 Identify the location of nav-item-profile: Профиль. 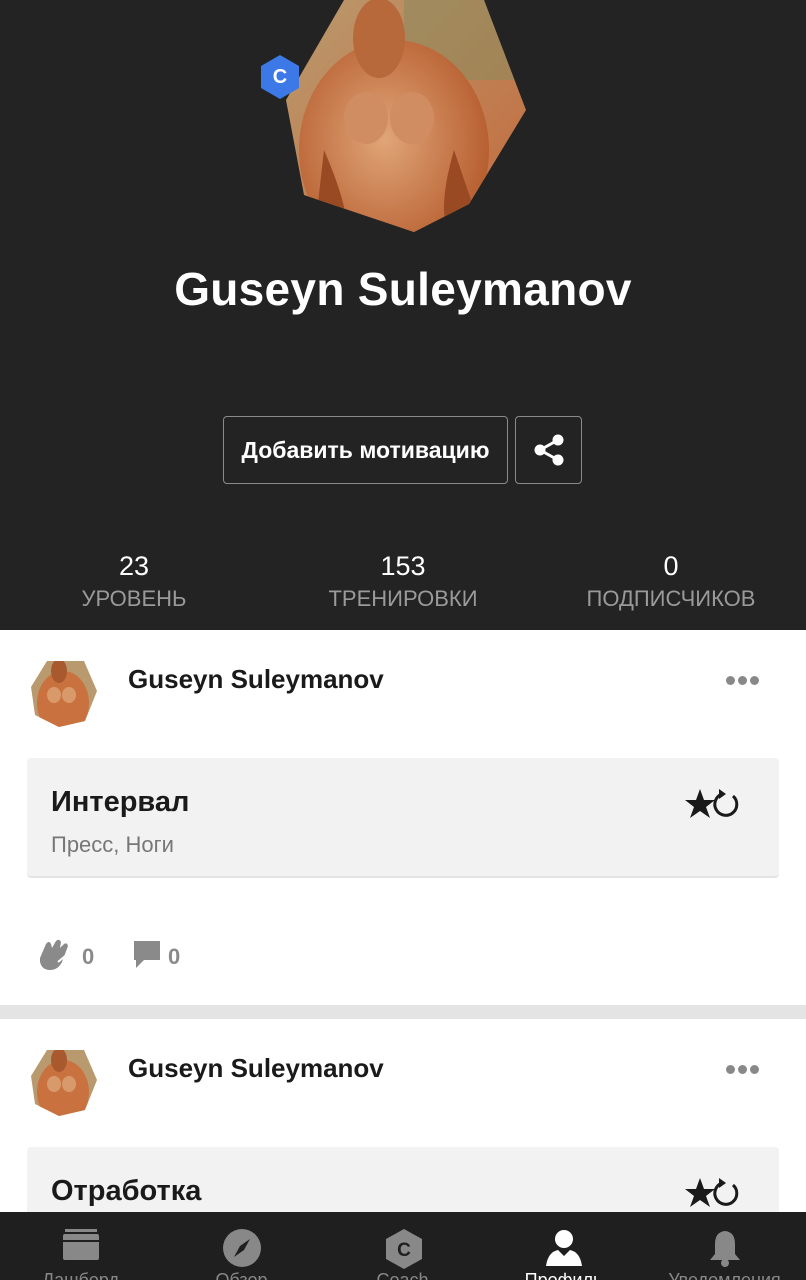
(563, 1246).